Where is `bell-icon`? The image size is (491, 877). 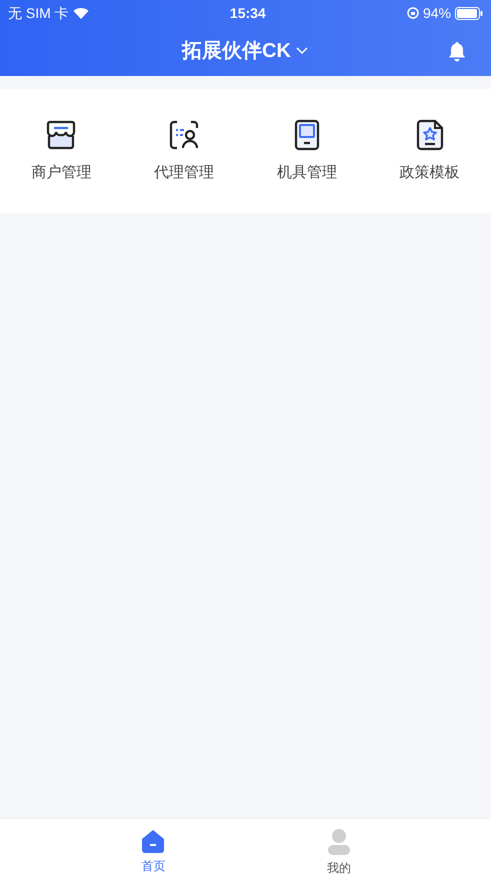
bell-icon is located at coordinates (457, 51).